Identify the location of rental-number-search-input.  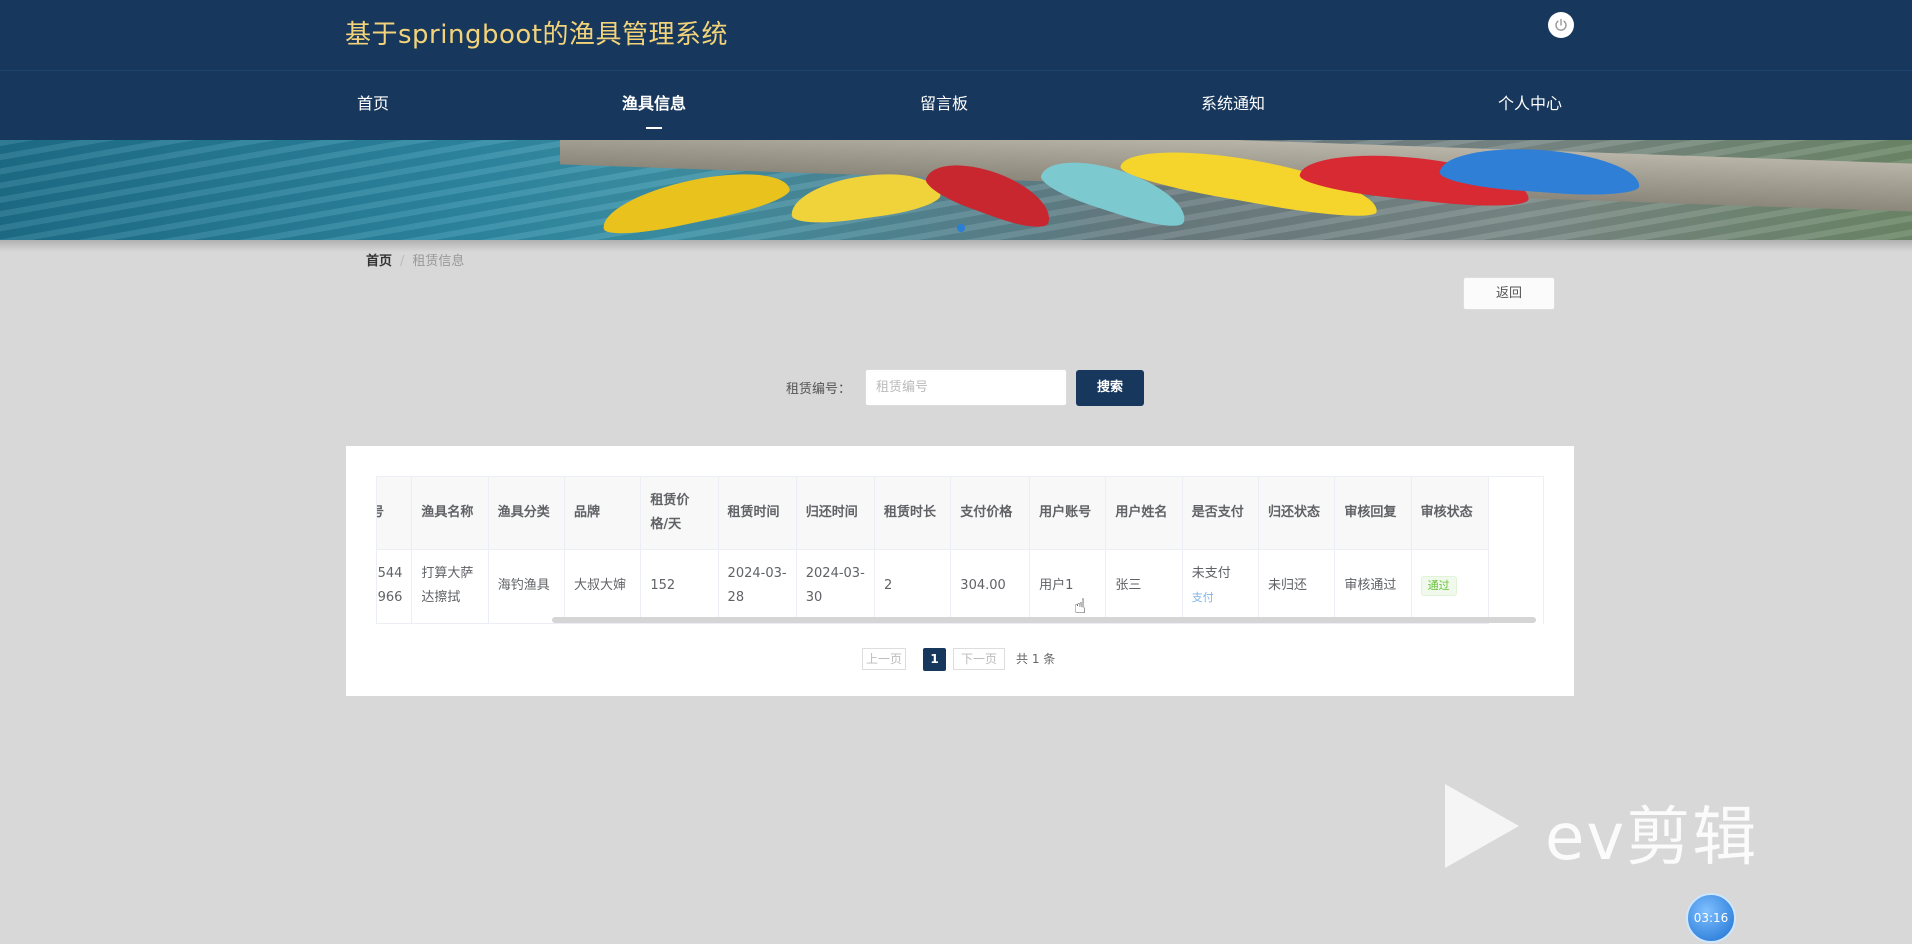
(966, 387).